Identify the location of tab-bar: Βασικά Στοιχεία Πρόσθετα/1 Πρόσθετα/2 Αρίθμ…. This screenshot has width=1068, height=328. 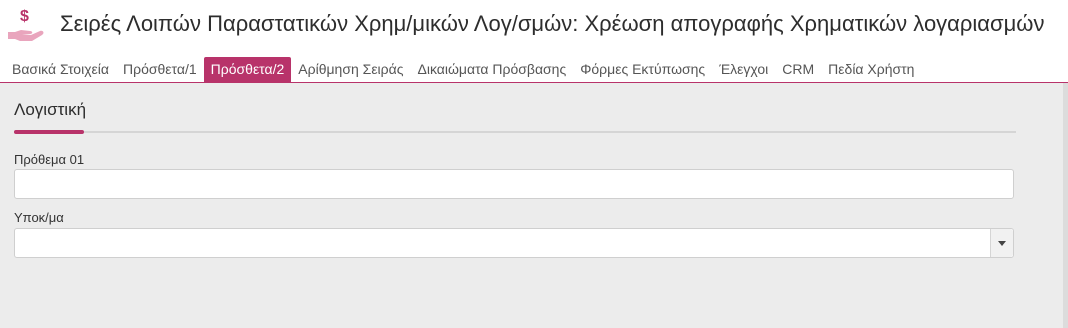
(534, 70).